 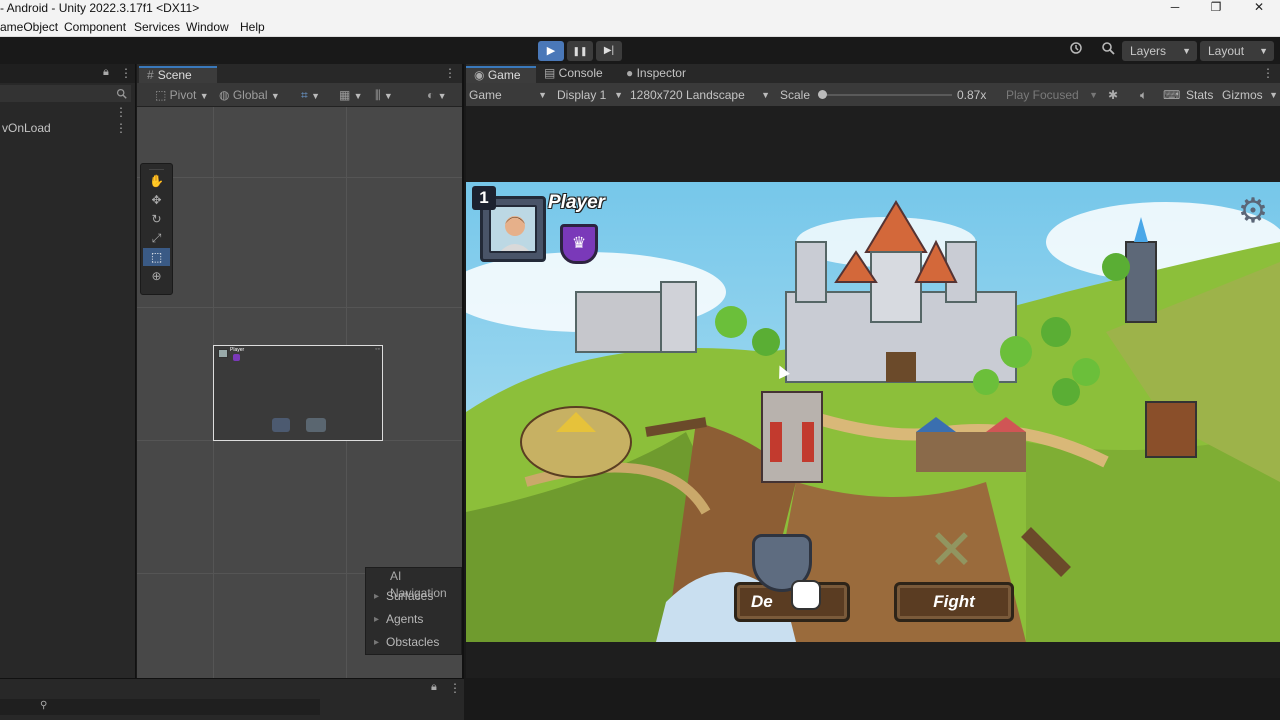 What do you see at coordinates (551, 73) in the screenshot?
I see `console-icon: ▤` at bounding box center [551, 73].